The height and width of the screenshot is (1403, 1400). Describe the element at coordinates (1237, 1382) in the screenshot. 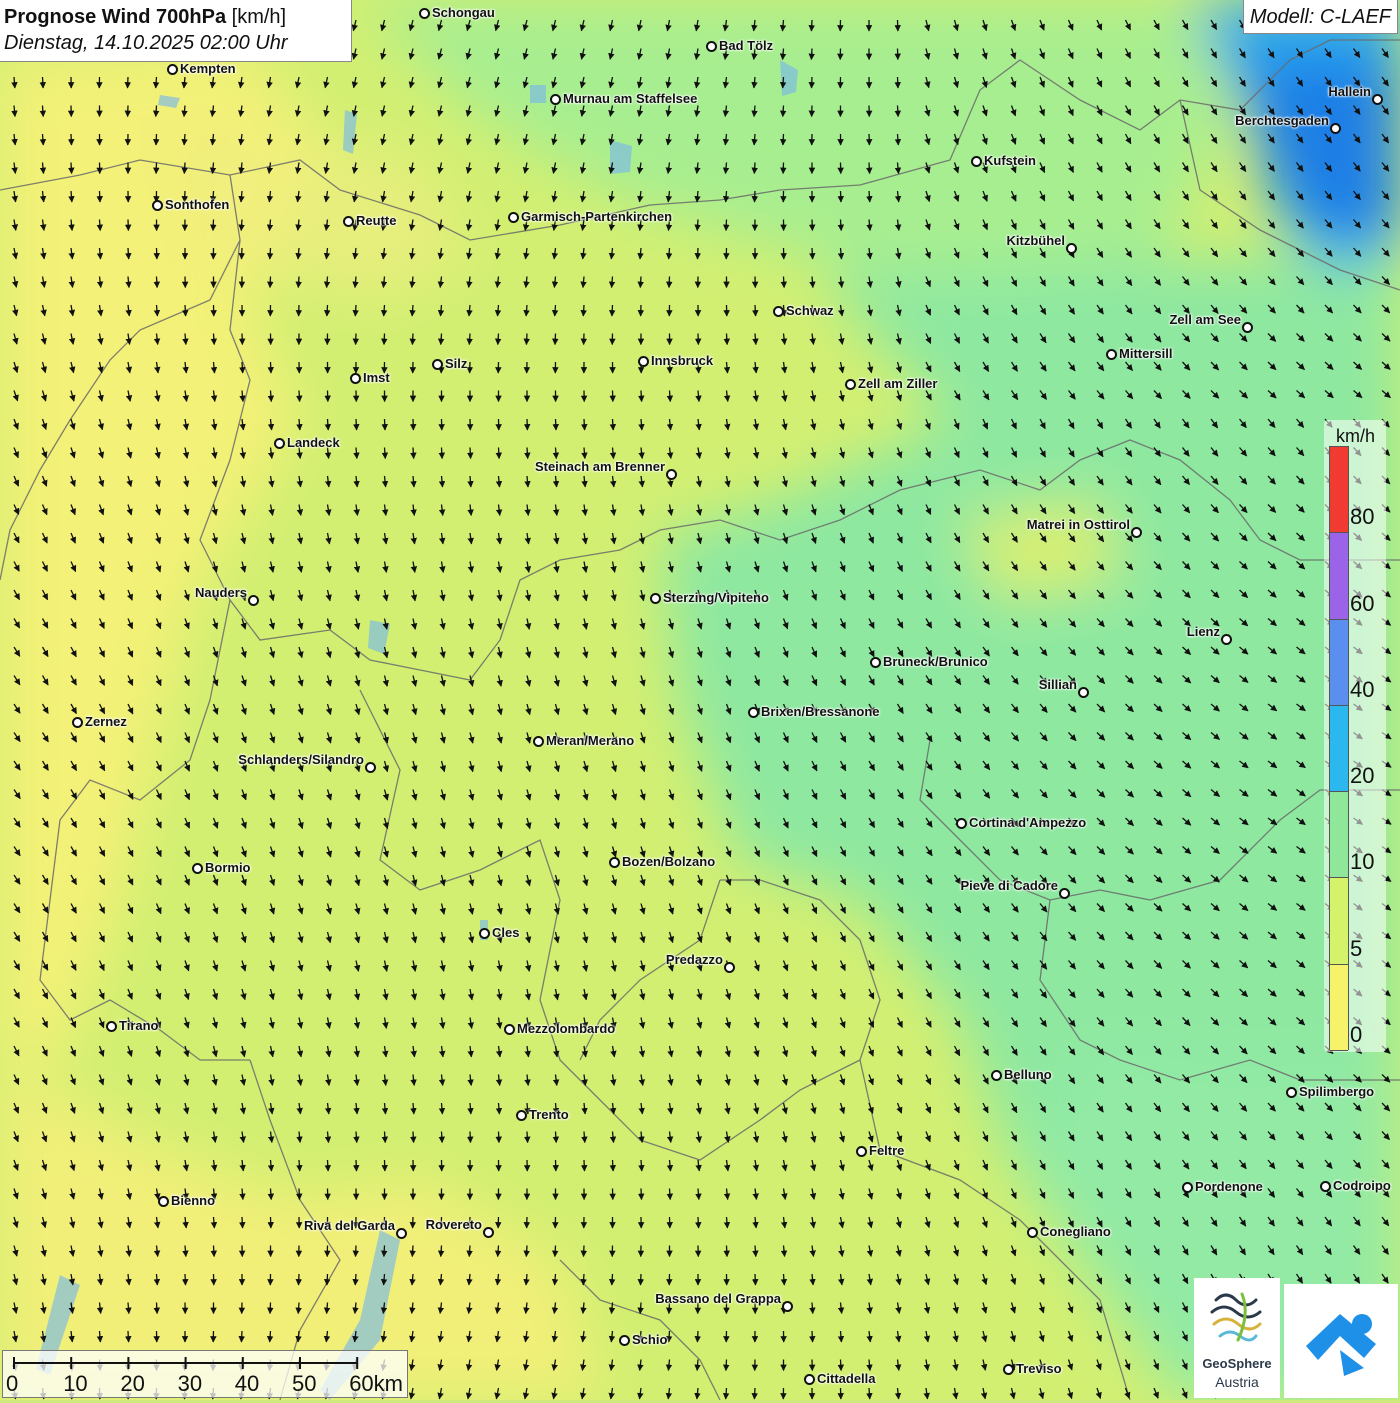

I see `geosphere-country: Austria` at that location.